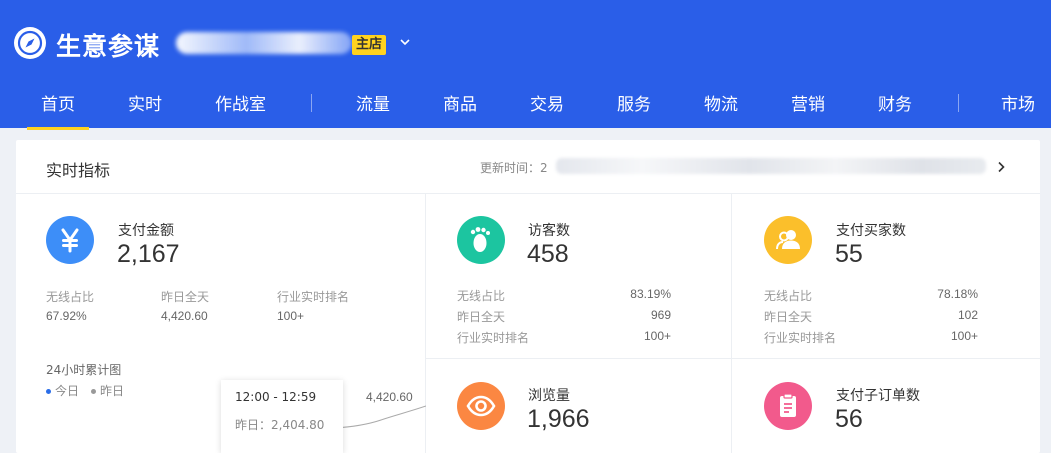  Describe the element at coordinates (240, 109) in the screenshot. I see `nav-war-room: 作战室` at that location.